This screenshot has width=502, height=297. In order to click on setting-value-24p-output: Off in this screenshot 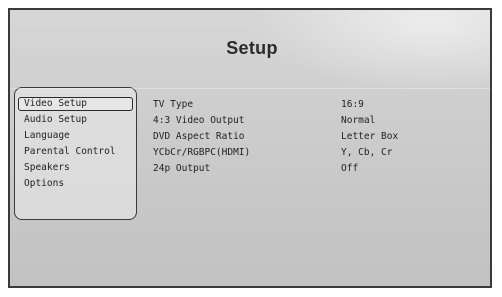, I will do `click(349, 169)`.